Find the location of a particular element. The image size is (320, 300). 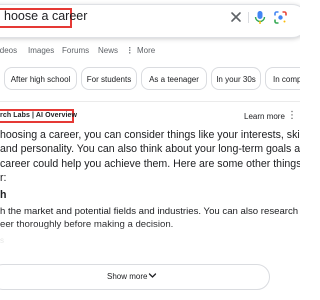

chip-as-a-teenager: As a teenager is located at coordinates (174, 78).